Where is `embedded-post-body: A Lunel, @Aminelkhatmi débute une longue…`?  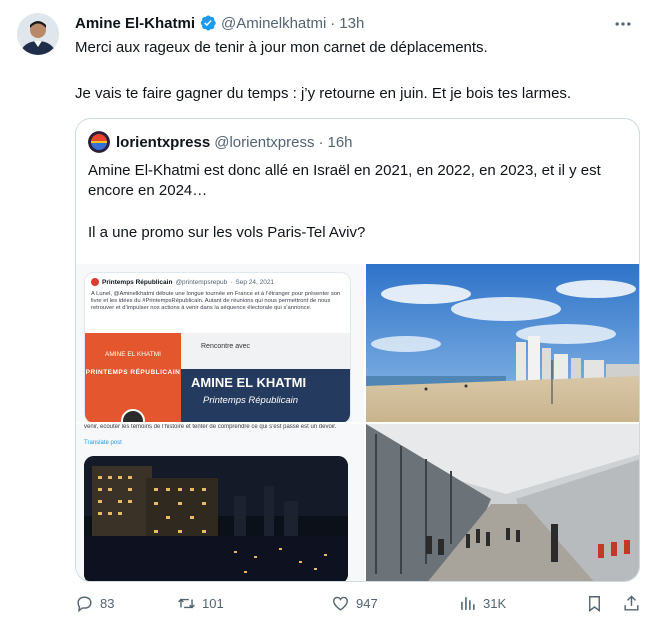 embedded-post-body: A Lunel, @Aminelkhatmi débute une longue… is located at coordinates (216, 301).